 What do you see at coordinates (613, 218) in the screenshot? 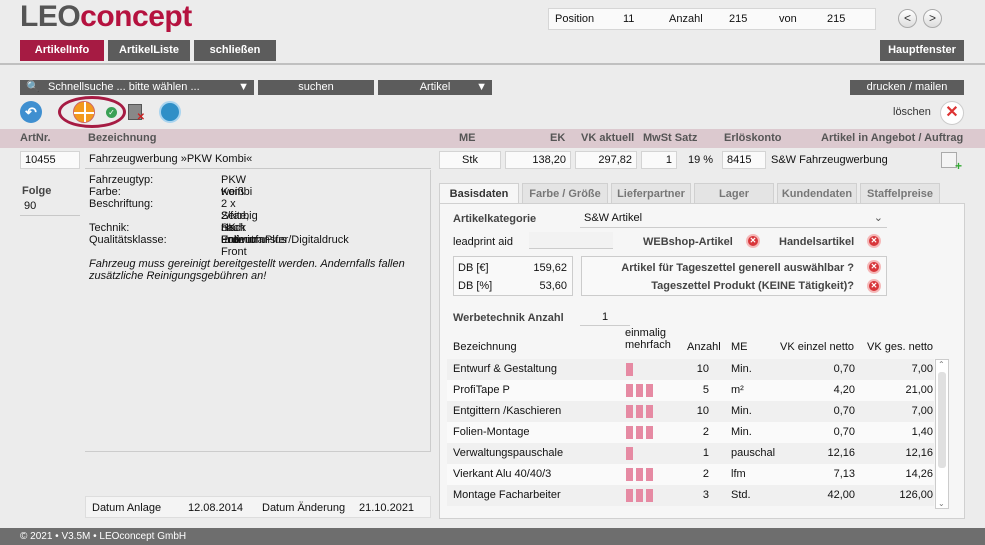
I see `kategorie-value: S&W Artikel` at bounding box center [613, 218].